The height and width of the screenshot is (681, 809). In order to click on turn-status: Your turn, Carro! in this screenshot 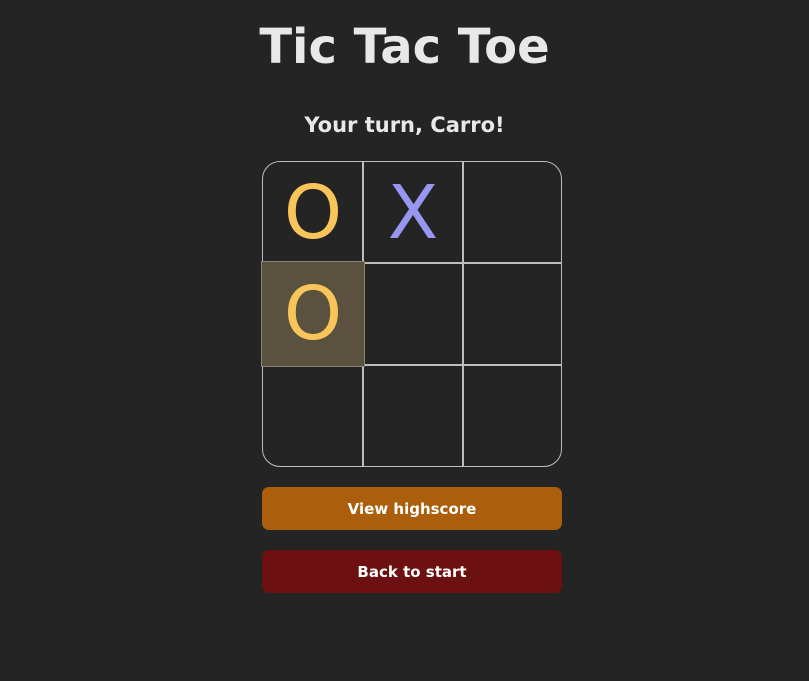, I will do `click(404, 125)`.